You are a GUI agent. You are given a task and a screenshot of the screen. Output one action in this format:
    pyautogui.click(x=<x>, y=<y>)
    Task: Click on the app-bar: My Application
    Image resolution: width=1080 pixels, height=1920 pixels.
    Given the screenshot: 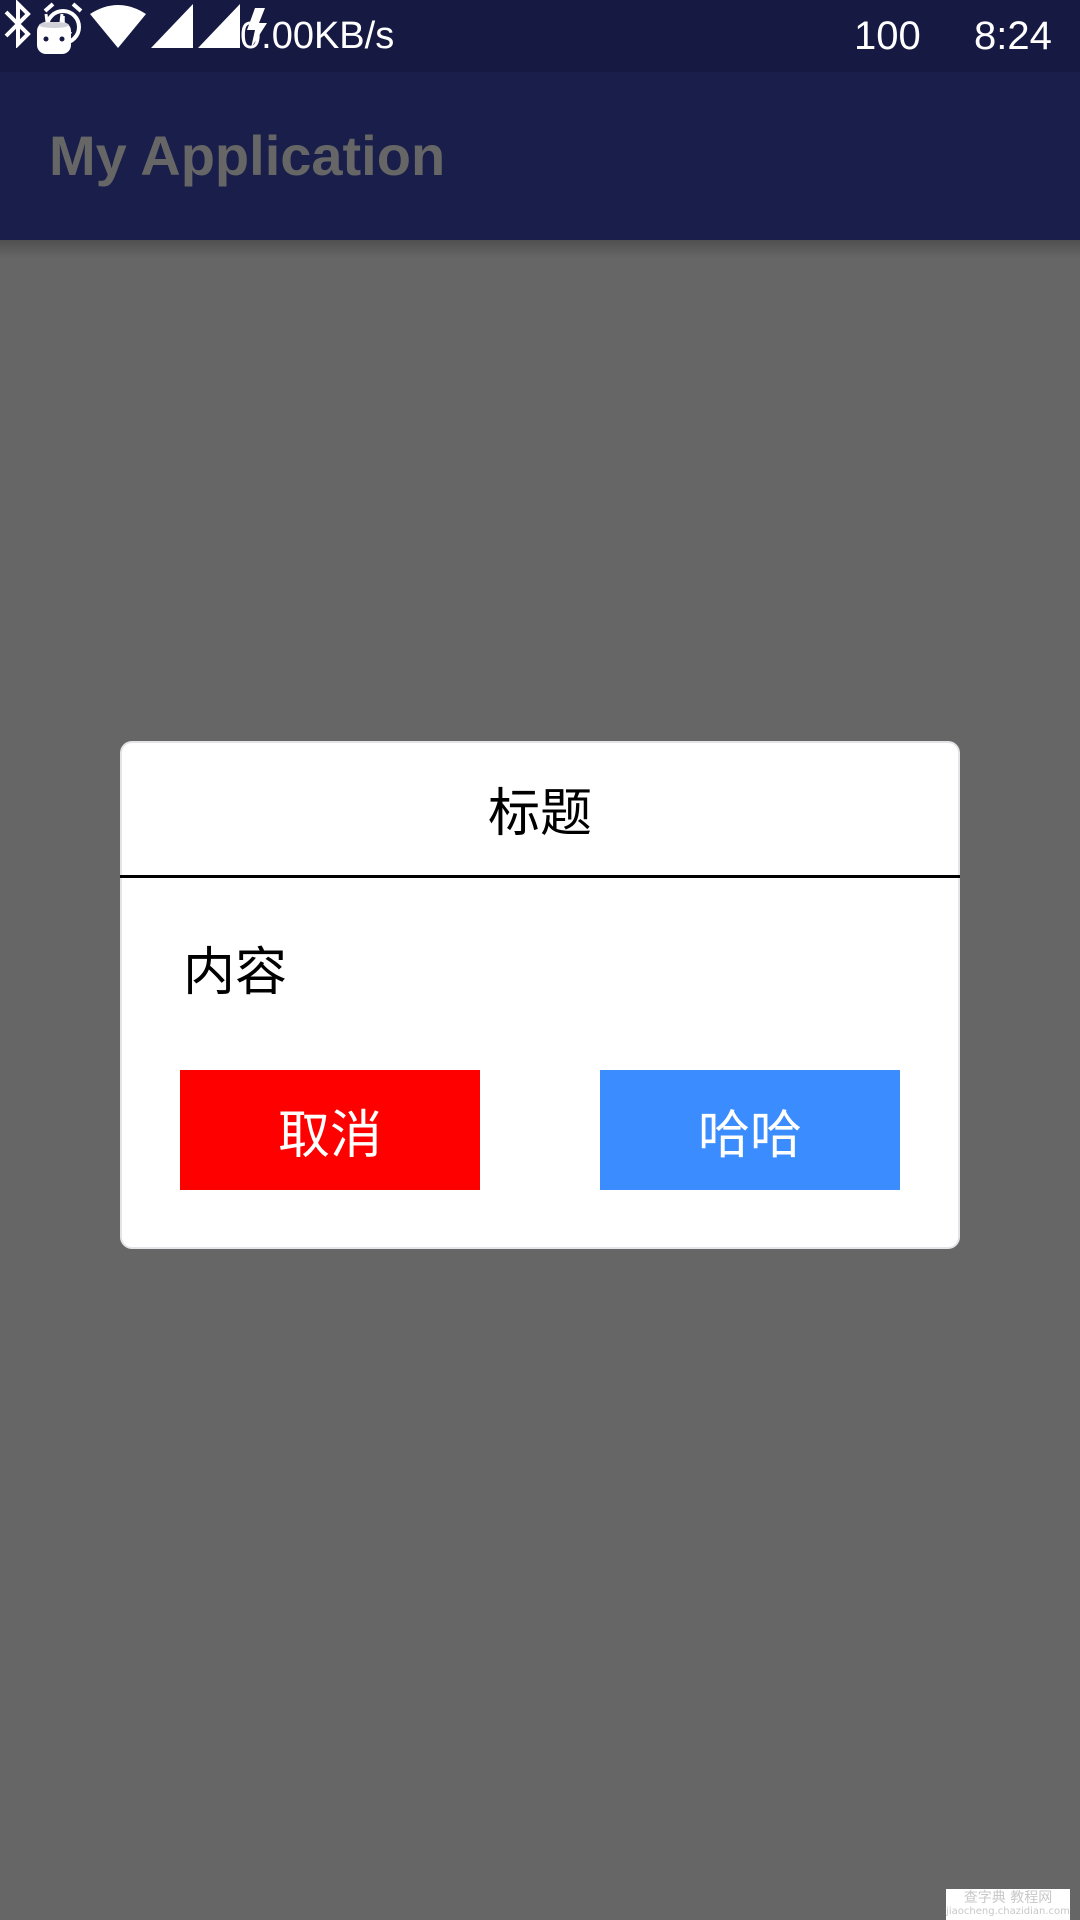 What is the action you would take?
    pyautogui.click(x=540, y=156)
    